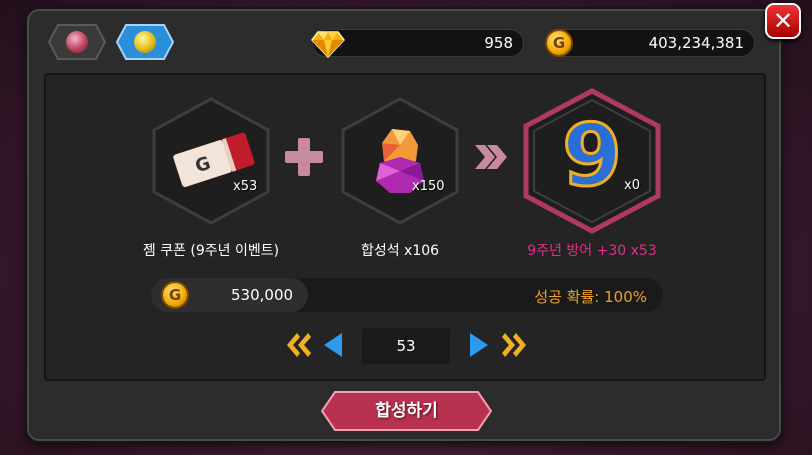 This screenshot has width=812, height=455. What do you see at coordinates (229, 295) in the screenshot?
I see `price-box: G 530,000` at bounding box center [229, 295].